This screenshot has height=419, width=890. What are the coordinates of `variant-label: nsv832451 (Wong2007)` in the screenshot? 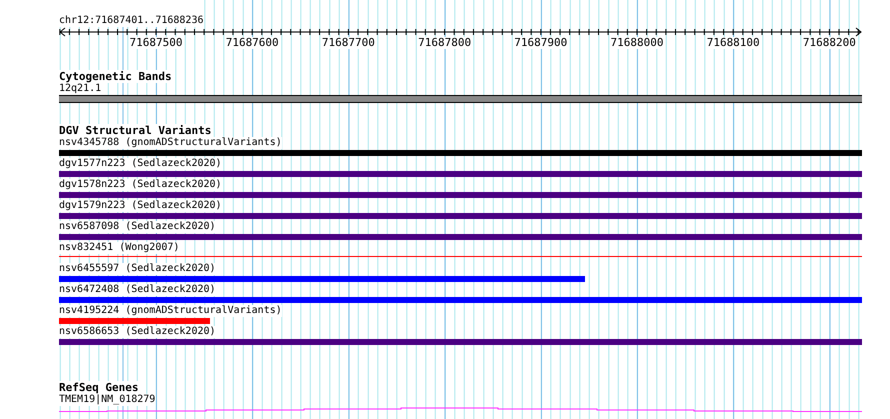 It's located at (119, 248).